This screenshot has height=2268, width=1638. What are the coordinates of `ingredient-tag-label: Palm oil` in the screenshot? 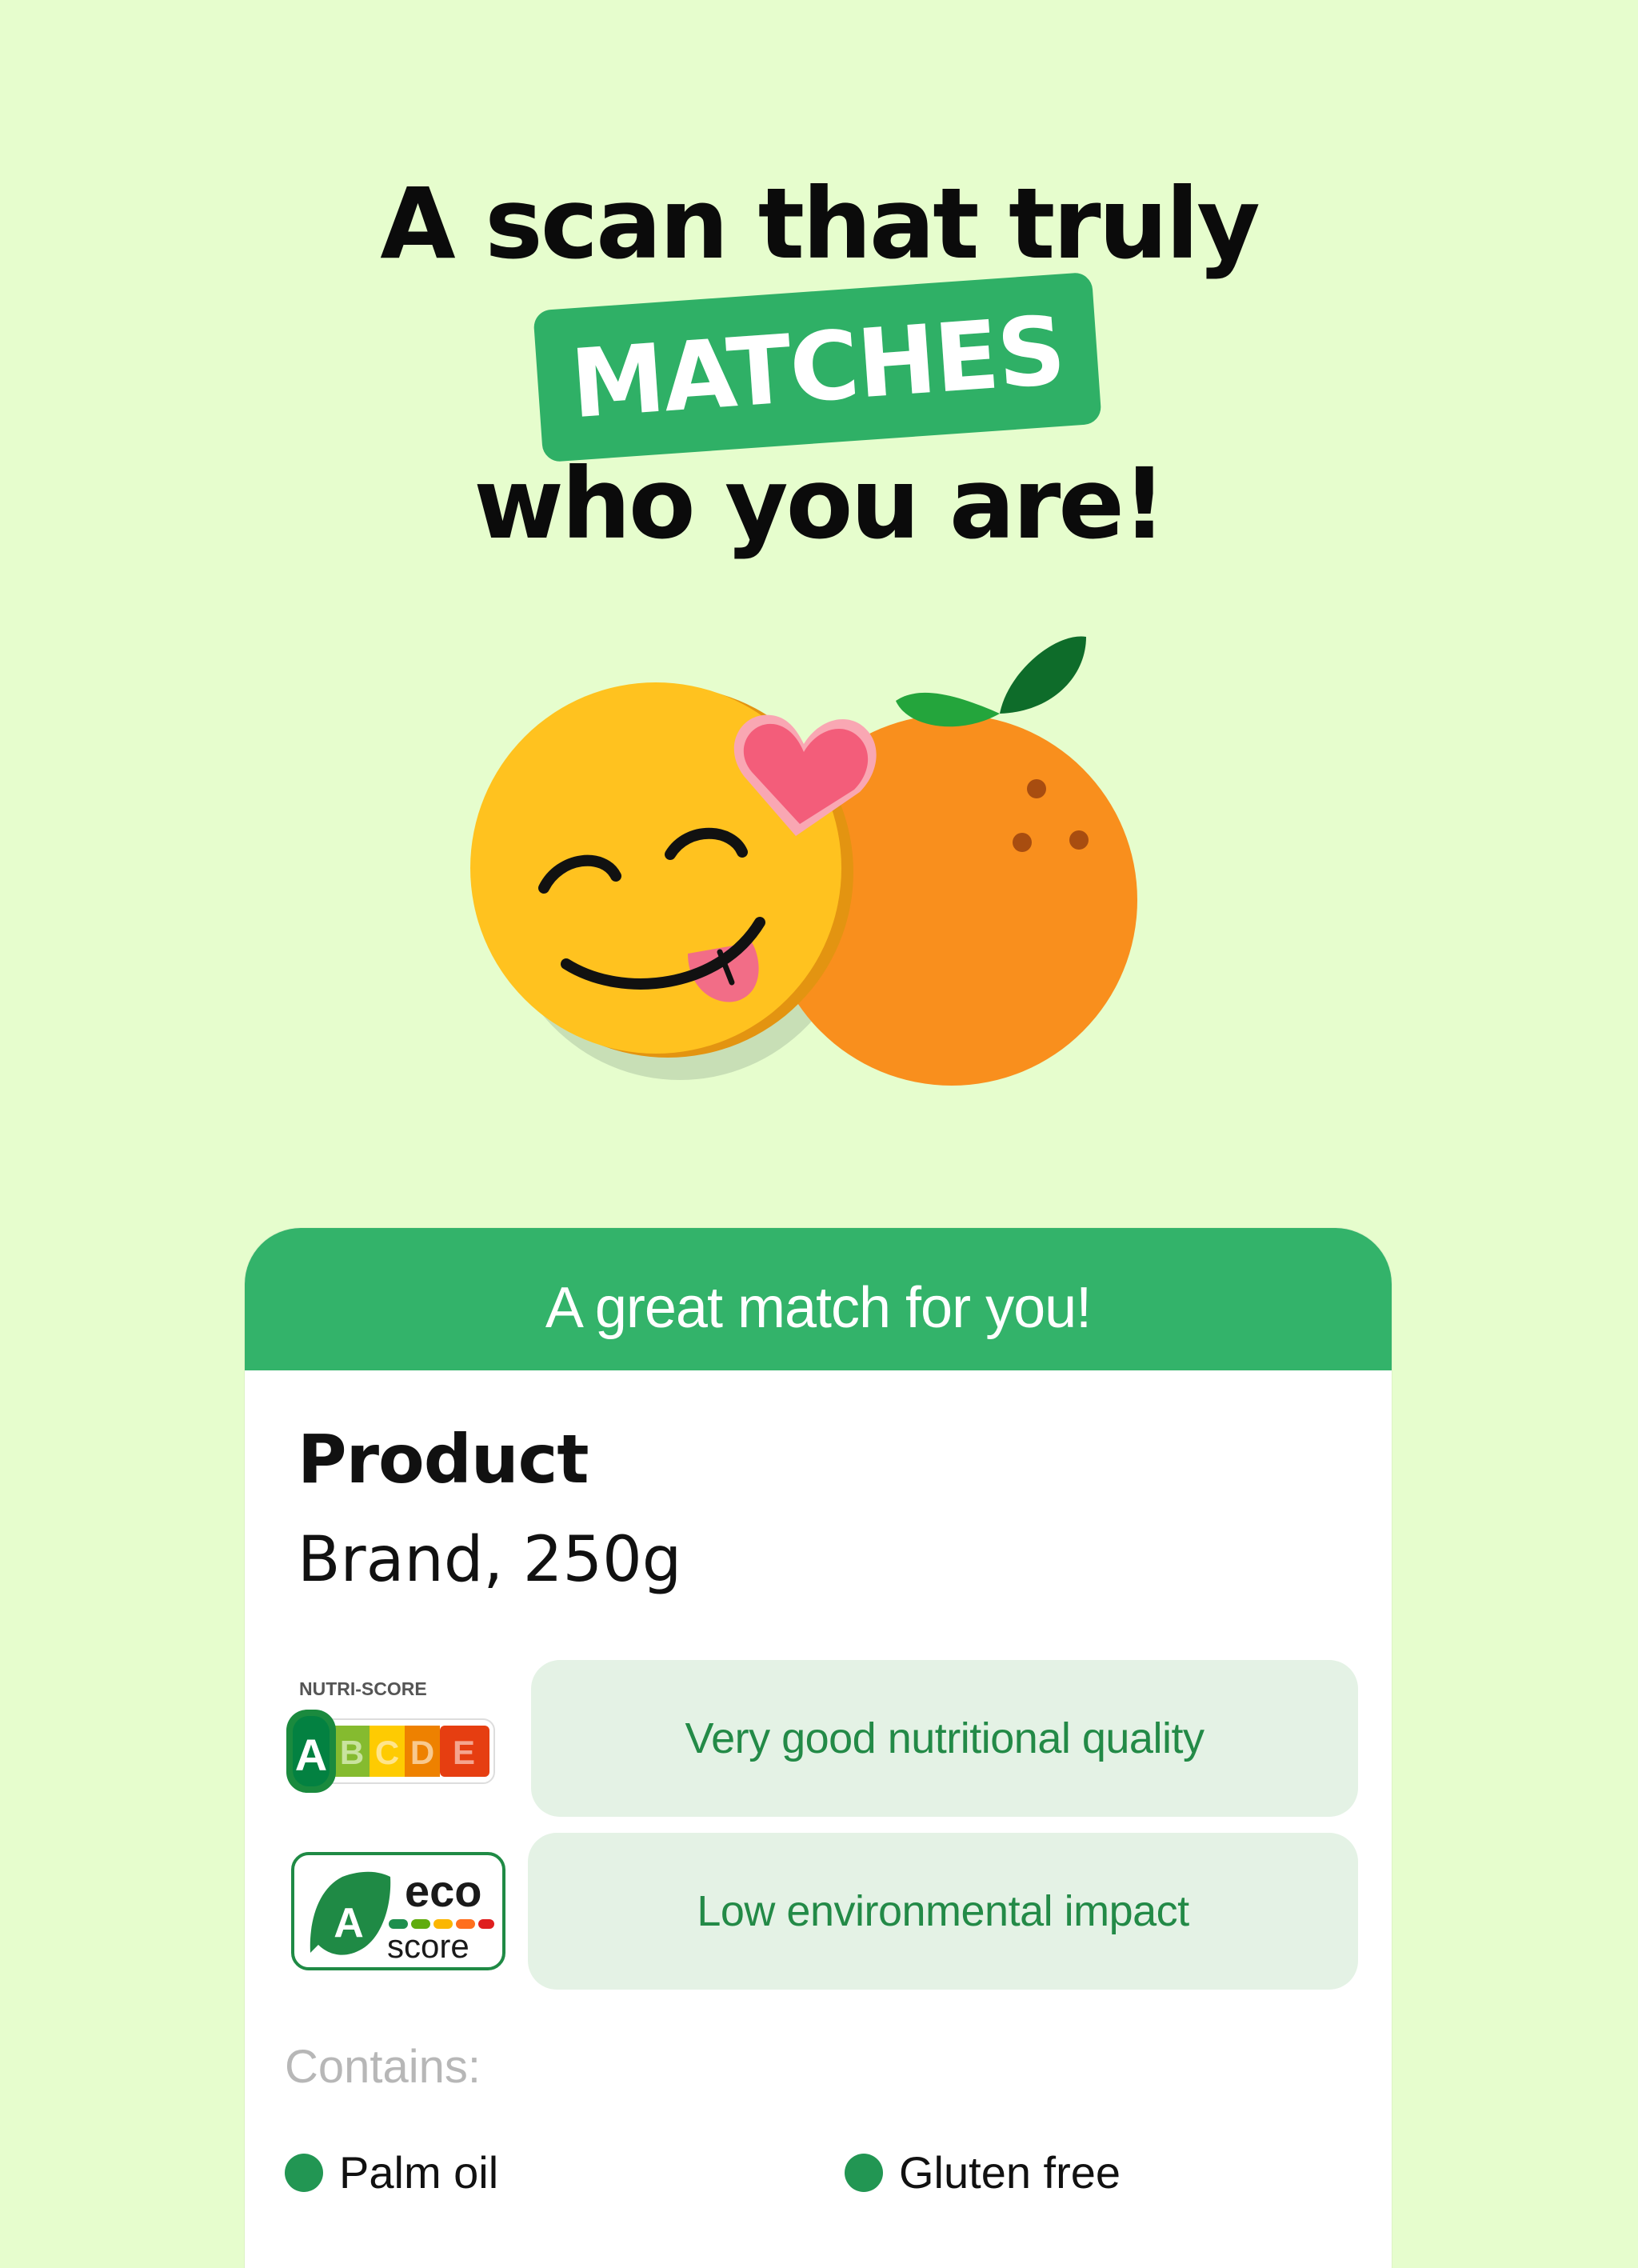 It's located at (419, 2172).